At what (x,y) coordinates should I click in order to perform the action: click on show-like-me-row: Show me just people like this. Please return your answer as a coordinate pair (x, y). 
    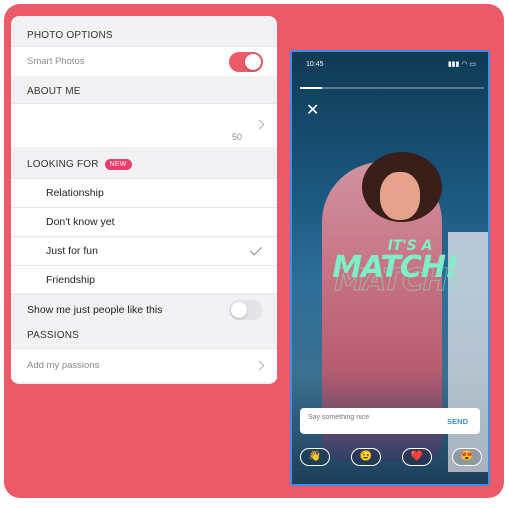
    Looking at the image, I should click on (144, 309).